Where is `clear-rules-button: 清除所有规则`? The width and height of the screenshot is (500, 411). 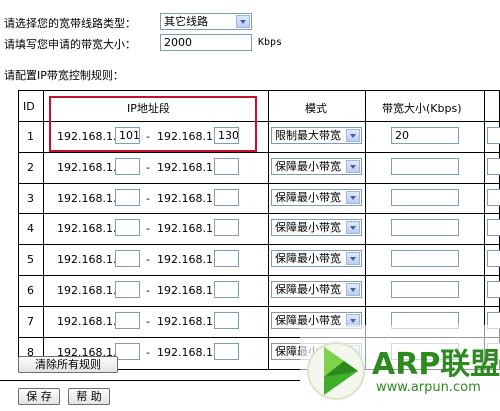 clear-rules-button: 清除所有规则 is located at coordinates (68, 364).